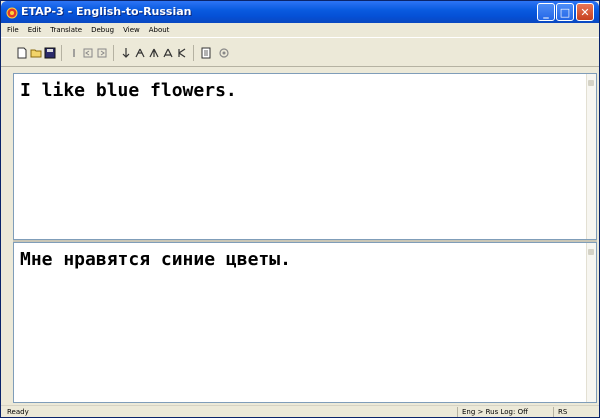 The image size is (600, 418). I want to click on save-button, so click(50, 53).